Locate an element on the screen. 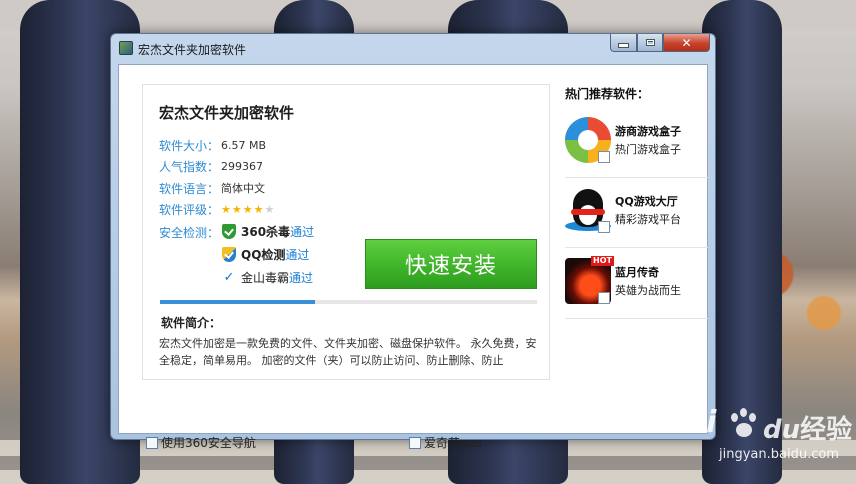  hot-item-name: 游商游戏盒子 is located at coordinates (648, 131).